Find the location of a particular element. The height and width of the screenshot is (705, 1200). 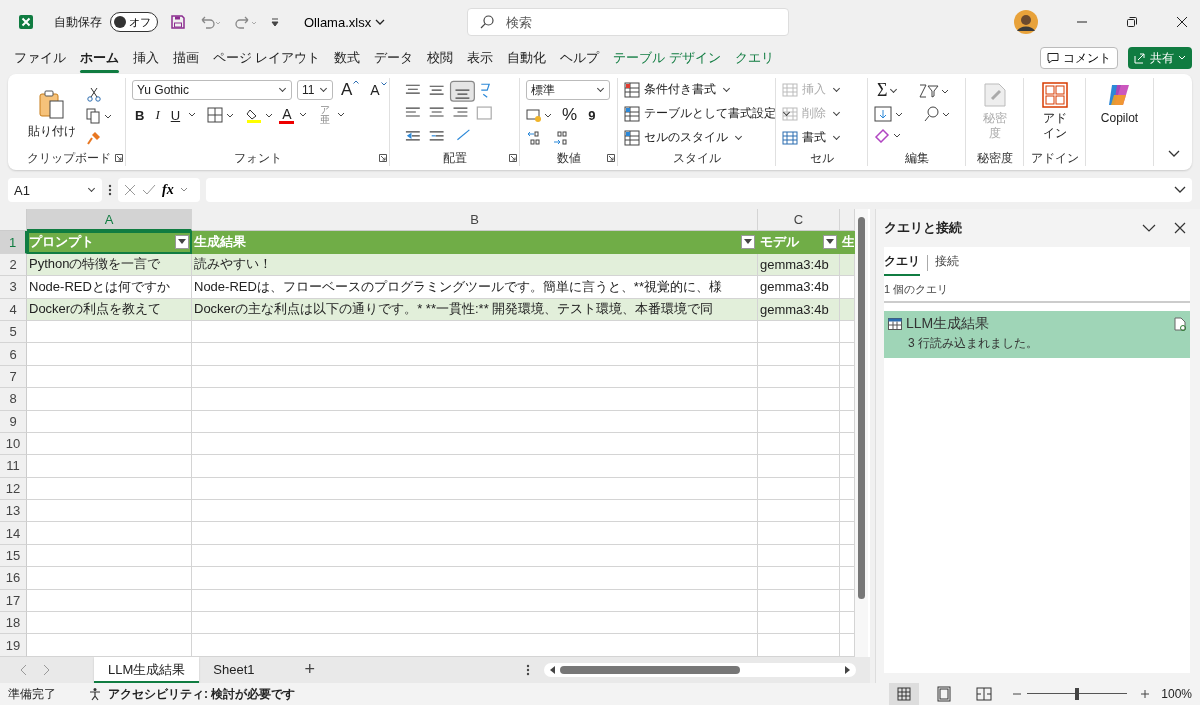

shrink-font-button: A is located at coordinates (378, 90).